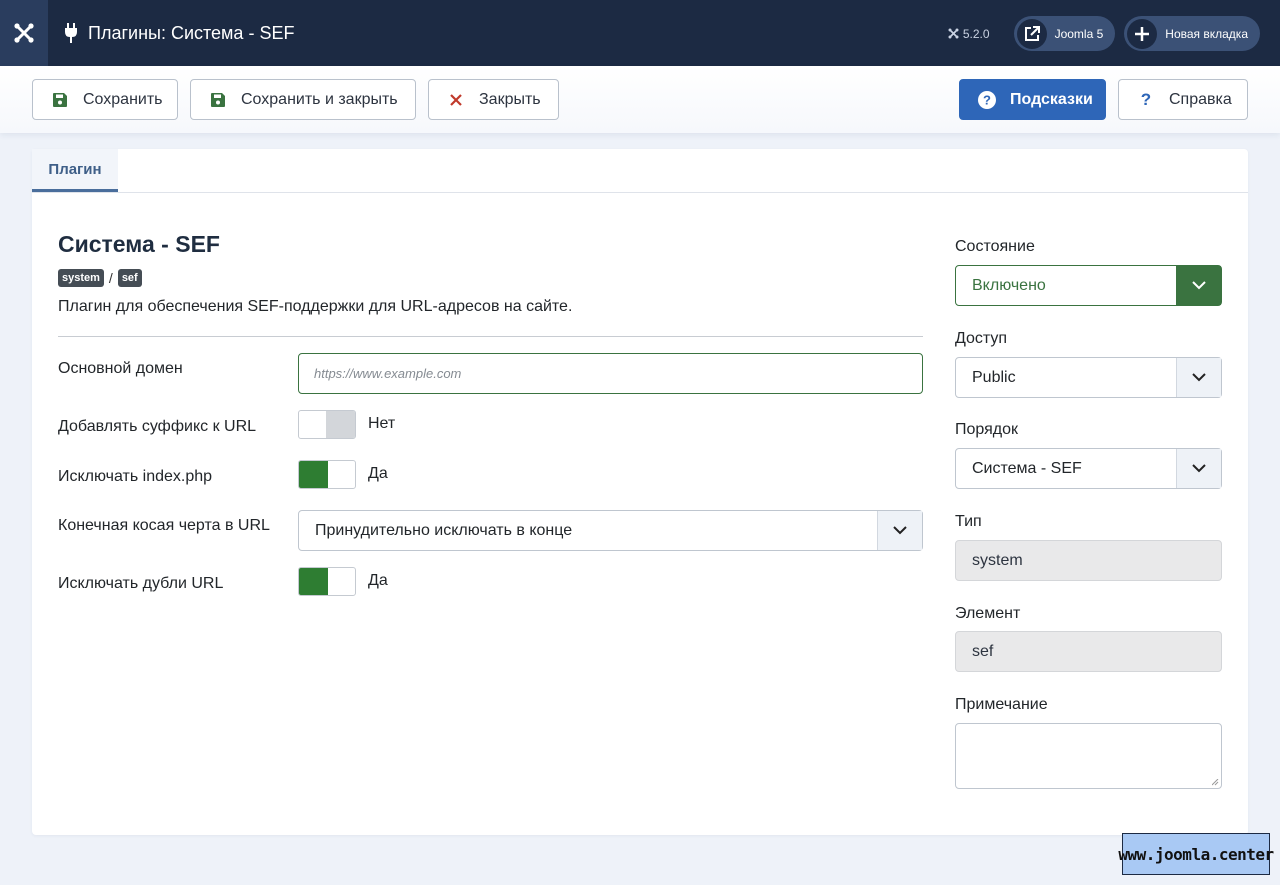  I want to click on ordering-label: Порядок, so click(987, 429).